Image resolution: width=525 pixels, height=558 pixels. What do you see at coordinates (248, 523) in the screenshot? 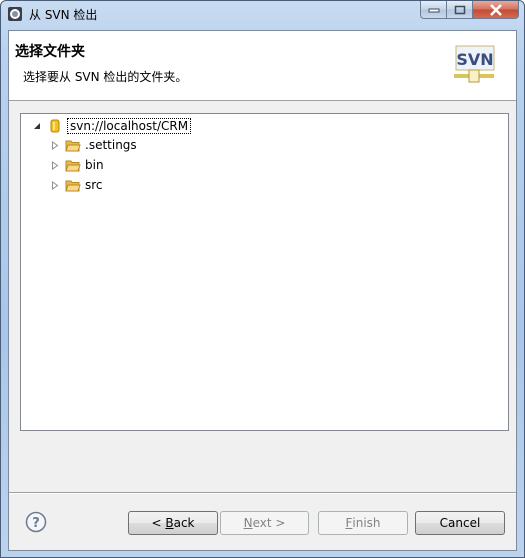
I see `next-button-mnemonic: N` at bounding box center [248, 523].